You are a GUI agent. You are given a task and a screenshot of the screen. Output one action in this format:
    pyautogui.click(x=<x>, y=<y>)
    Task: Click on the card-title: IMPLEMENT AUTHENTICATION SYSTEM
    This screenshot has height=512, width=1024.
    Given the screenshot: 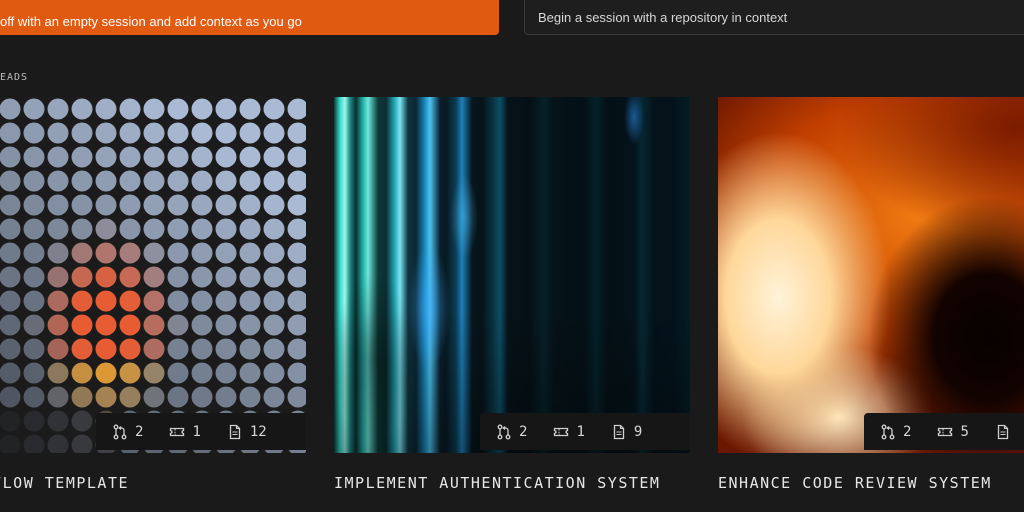 What is the action you would take?
    pyautogui.click(x=497, y=483)
    